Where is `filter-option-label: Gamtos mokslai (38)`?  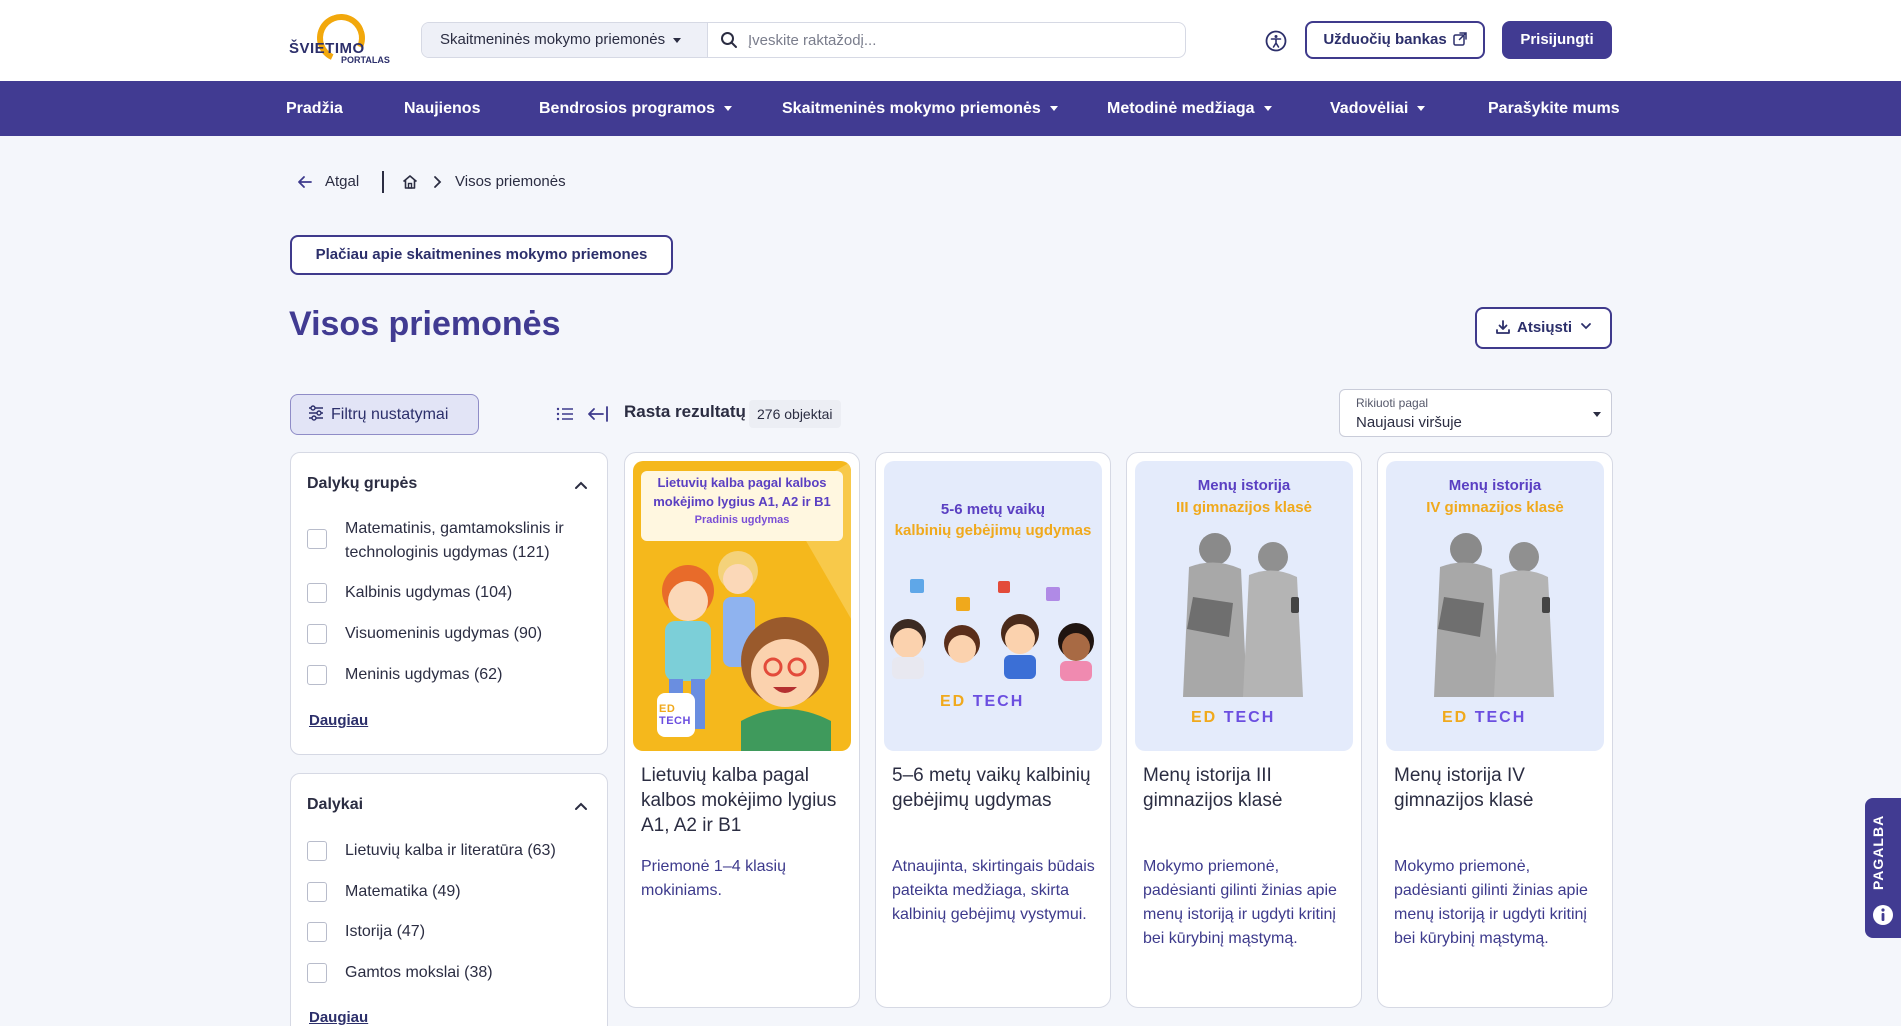 filter-option-label: Gamtos mokslai (38) is located at coordinates (419, 972).